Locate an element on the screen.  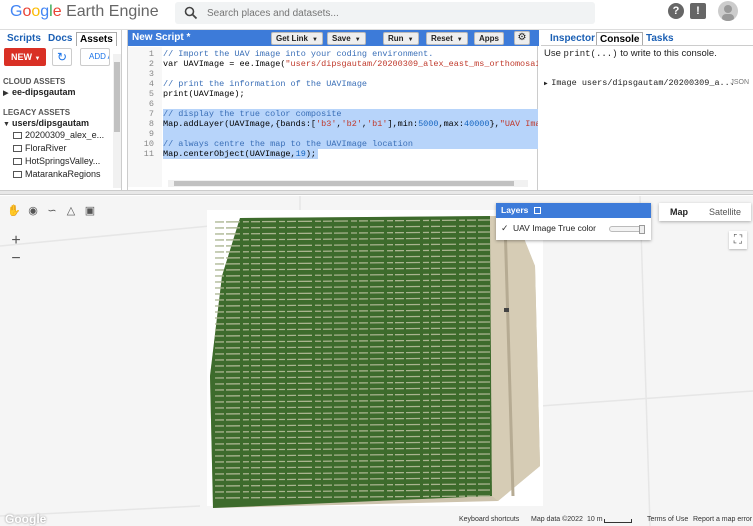
save-button: Save ▼ is located at coordinates (346, 38).